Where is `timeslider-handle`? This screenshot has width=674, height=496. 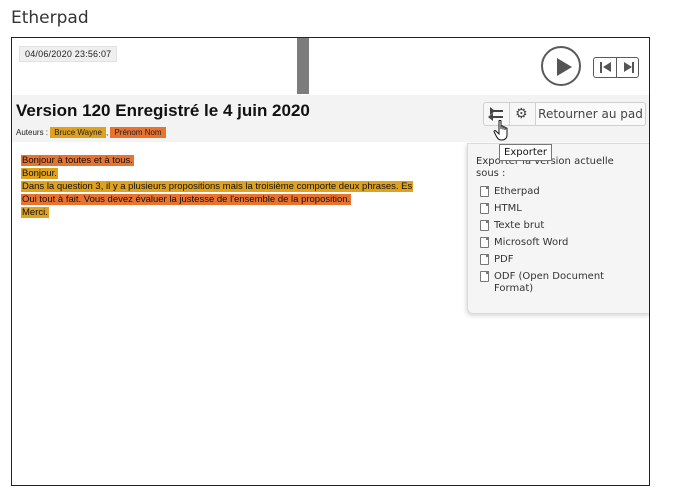 timeslider-handle is located at coordinates (303, 66).